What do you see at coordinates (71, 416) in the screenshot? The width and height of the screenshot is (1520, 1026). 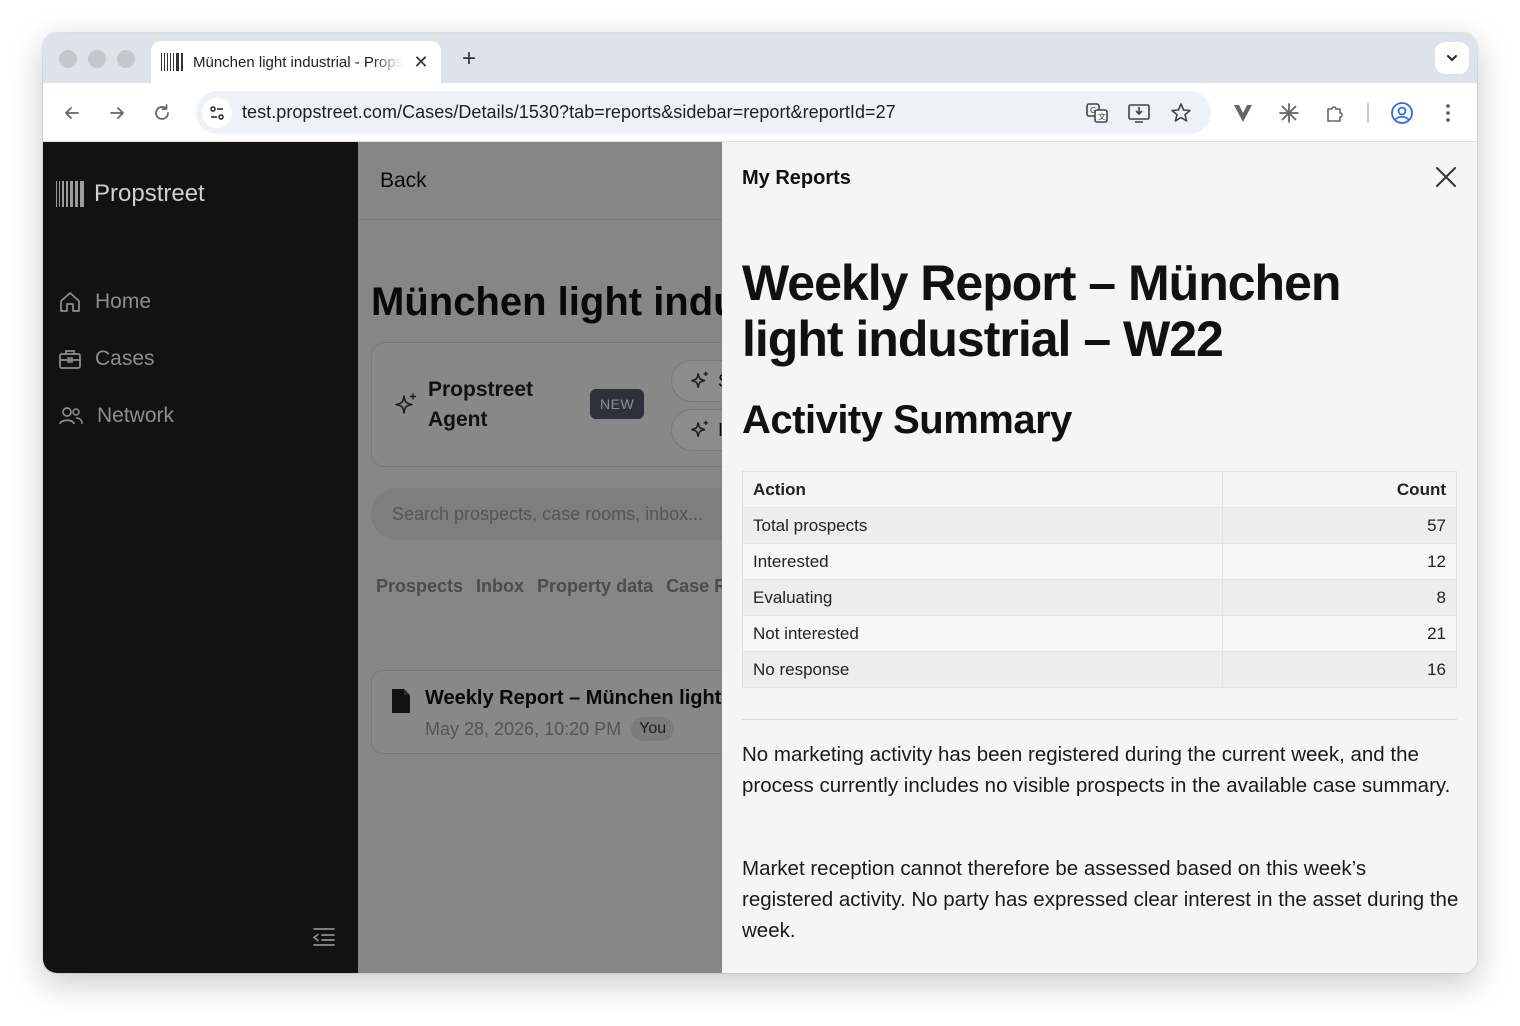 I see `people-icon` at bounding box center [71, 416].